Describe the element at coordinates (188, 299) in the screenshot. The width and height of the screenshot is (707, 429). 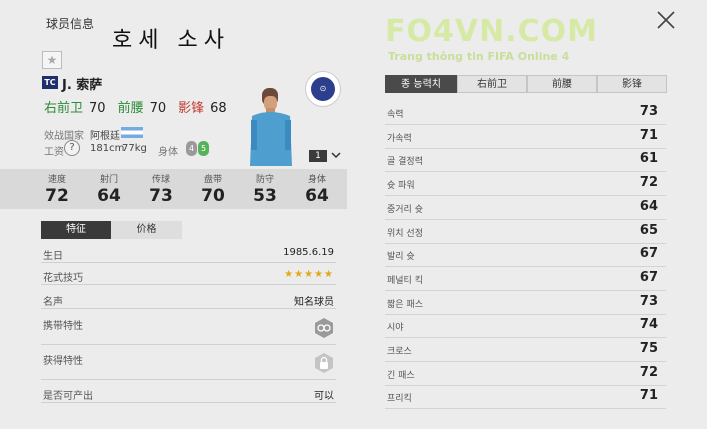
I see `detail-row-reputation: 名声 知名球员` at that location.